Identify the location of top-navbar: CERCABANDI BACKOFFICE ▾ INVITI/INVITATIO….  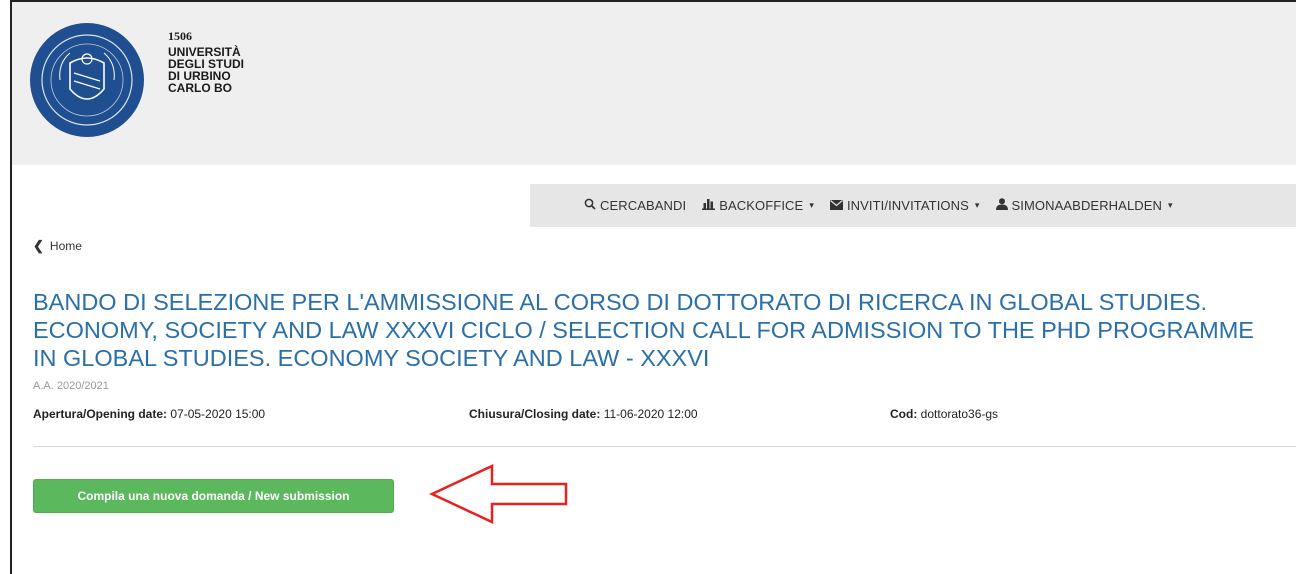
(913, 205).